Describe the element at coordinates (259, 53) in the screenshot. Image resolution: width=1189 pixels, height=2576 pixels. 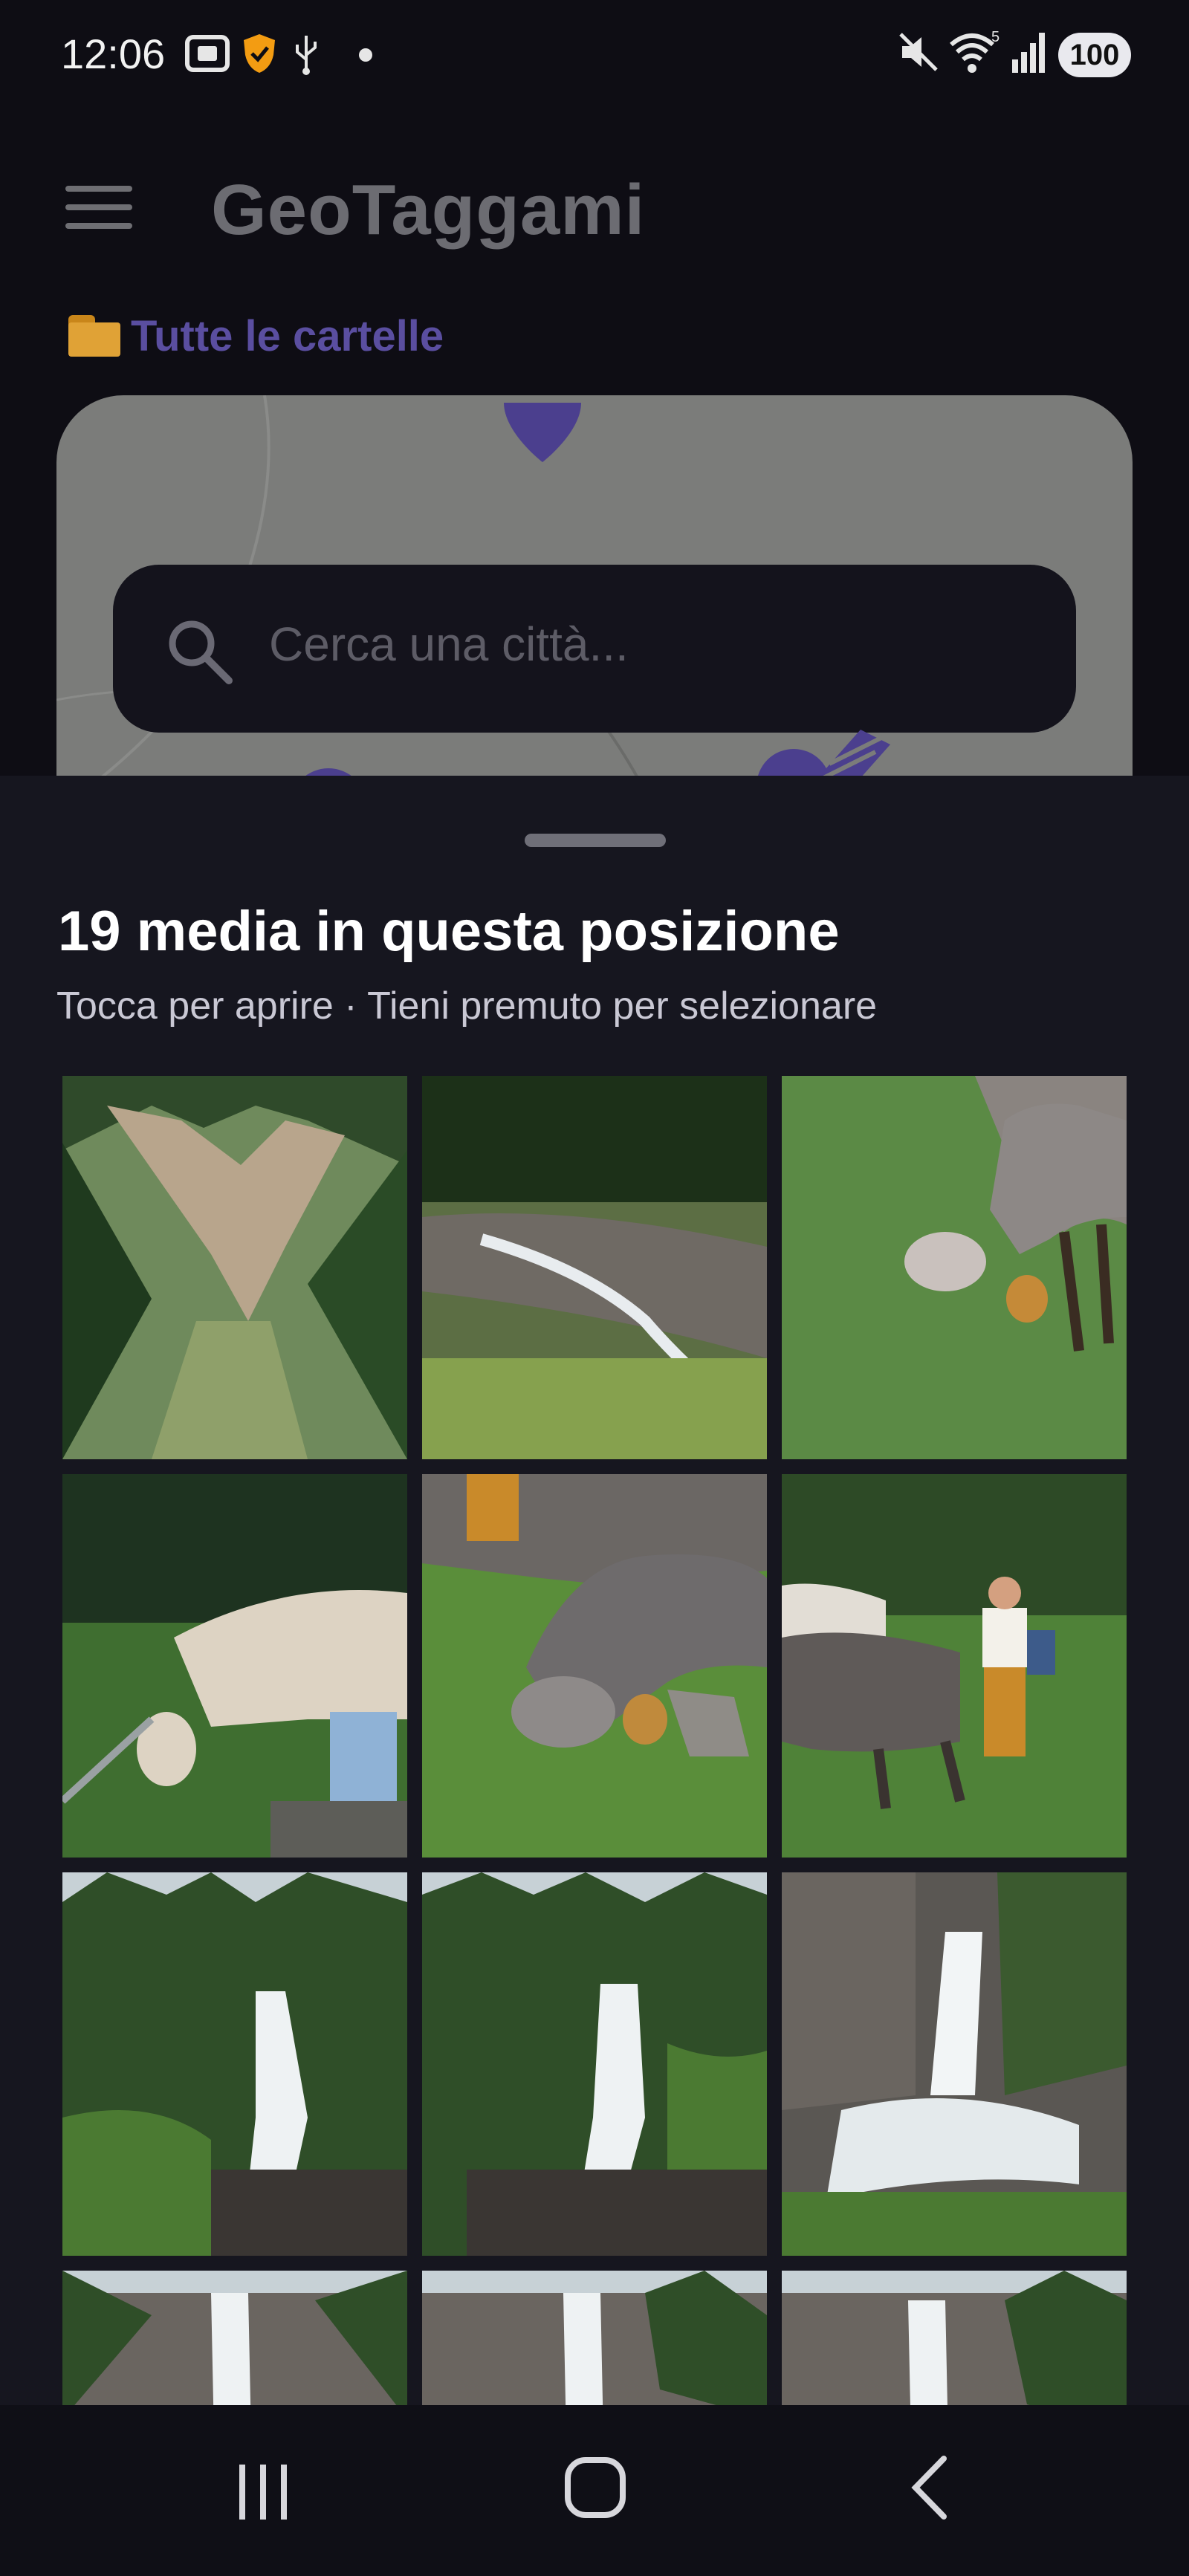
I see `shield-check-icon` at that location.